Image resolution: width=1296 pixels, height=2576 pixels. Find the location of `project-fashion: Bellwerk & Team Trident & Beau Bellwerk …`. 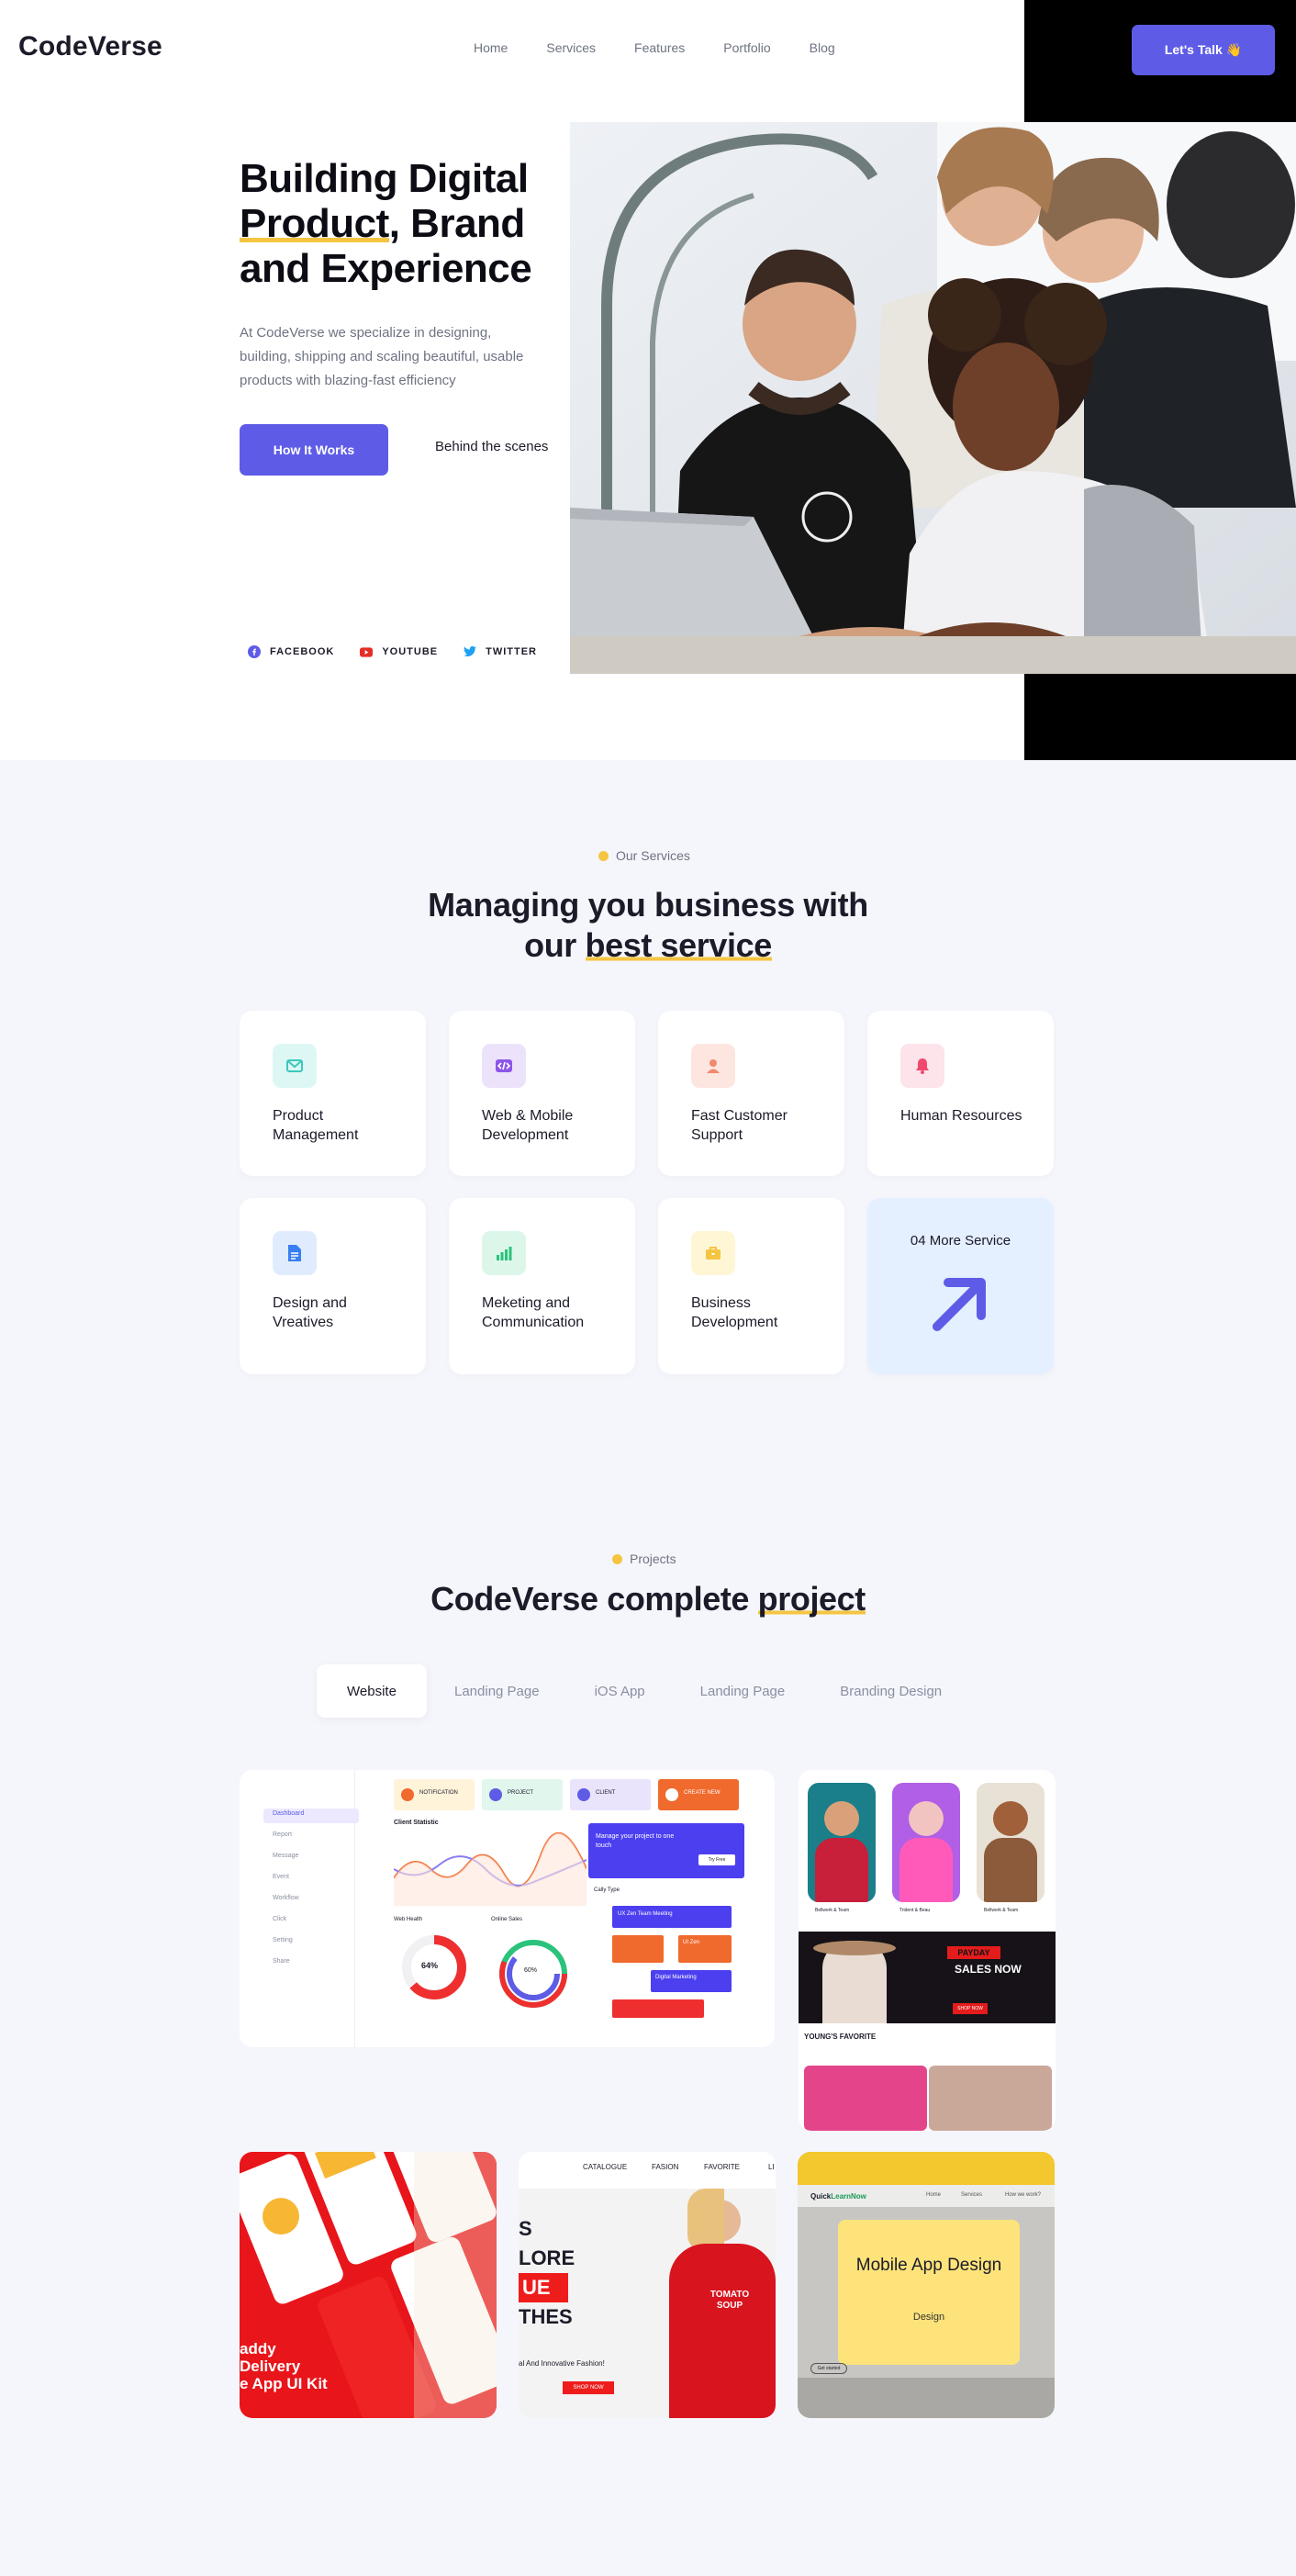

project-fashion: Bellwerk & Team Trident & Beau Bellwerk … is located at coordinates (927, 1950).